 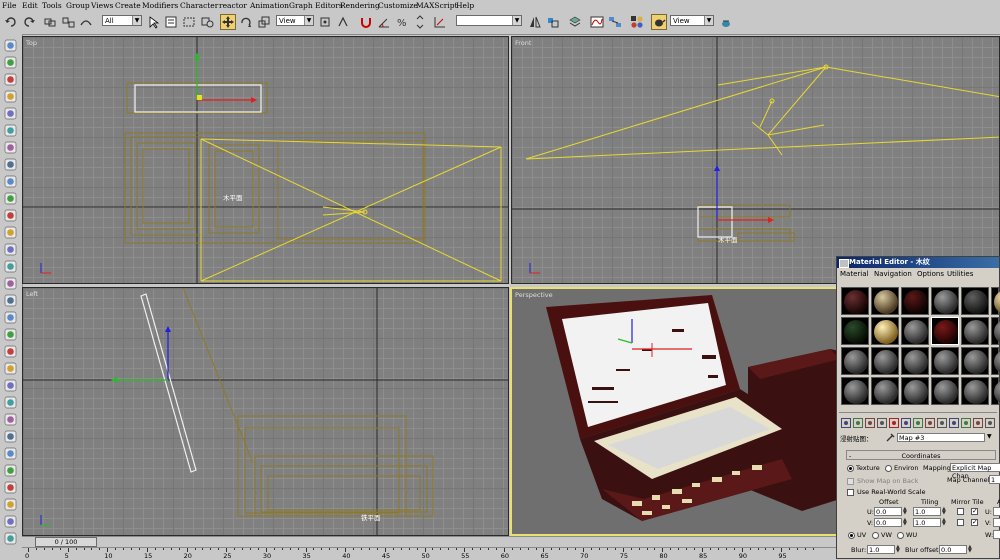 What do you see at coordinates (659, 22) in the screenshot?
I see `render-scene-button` at bounding box center [659, 22].